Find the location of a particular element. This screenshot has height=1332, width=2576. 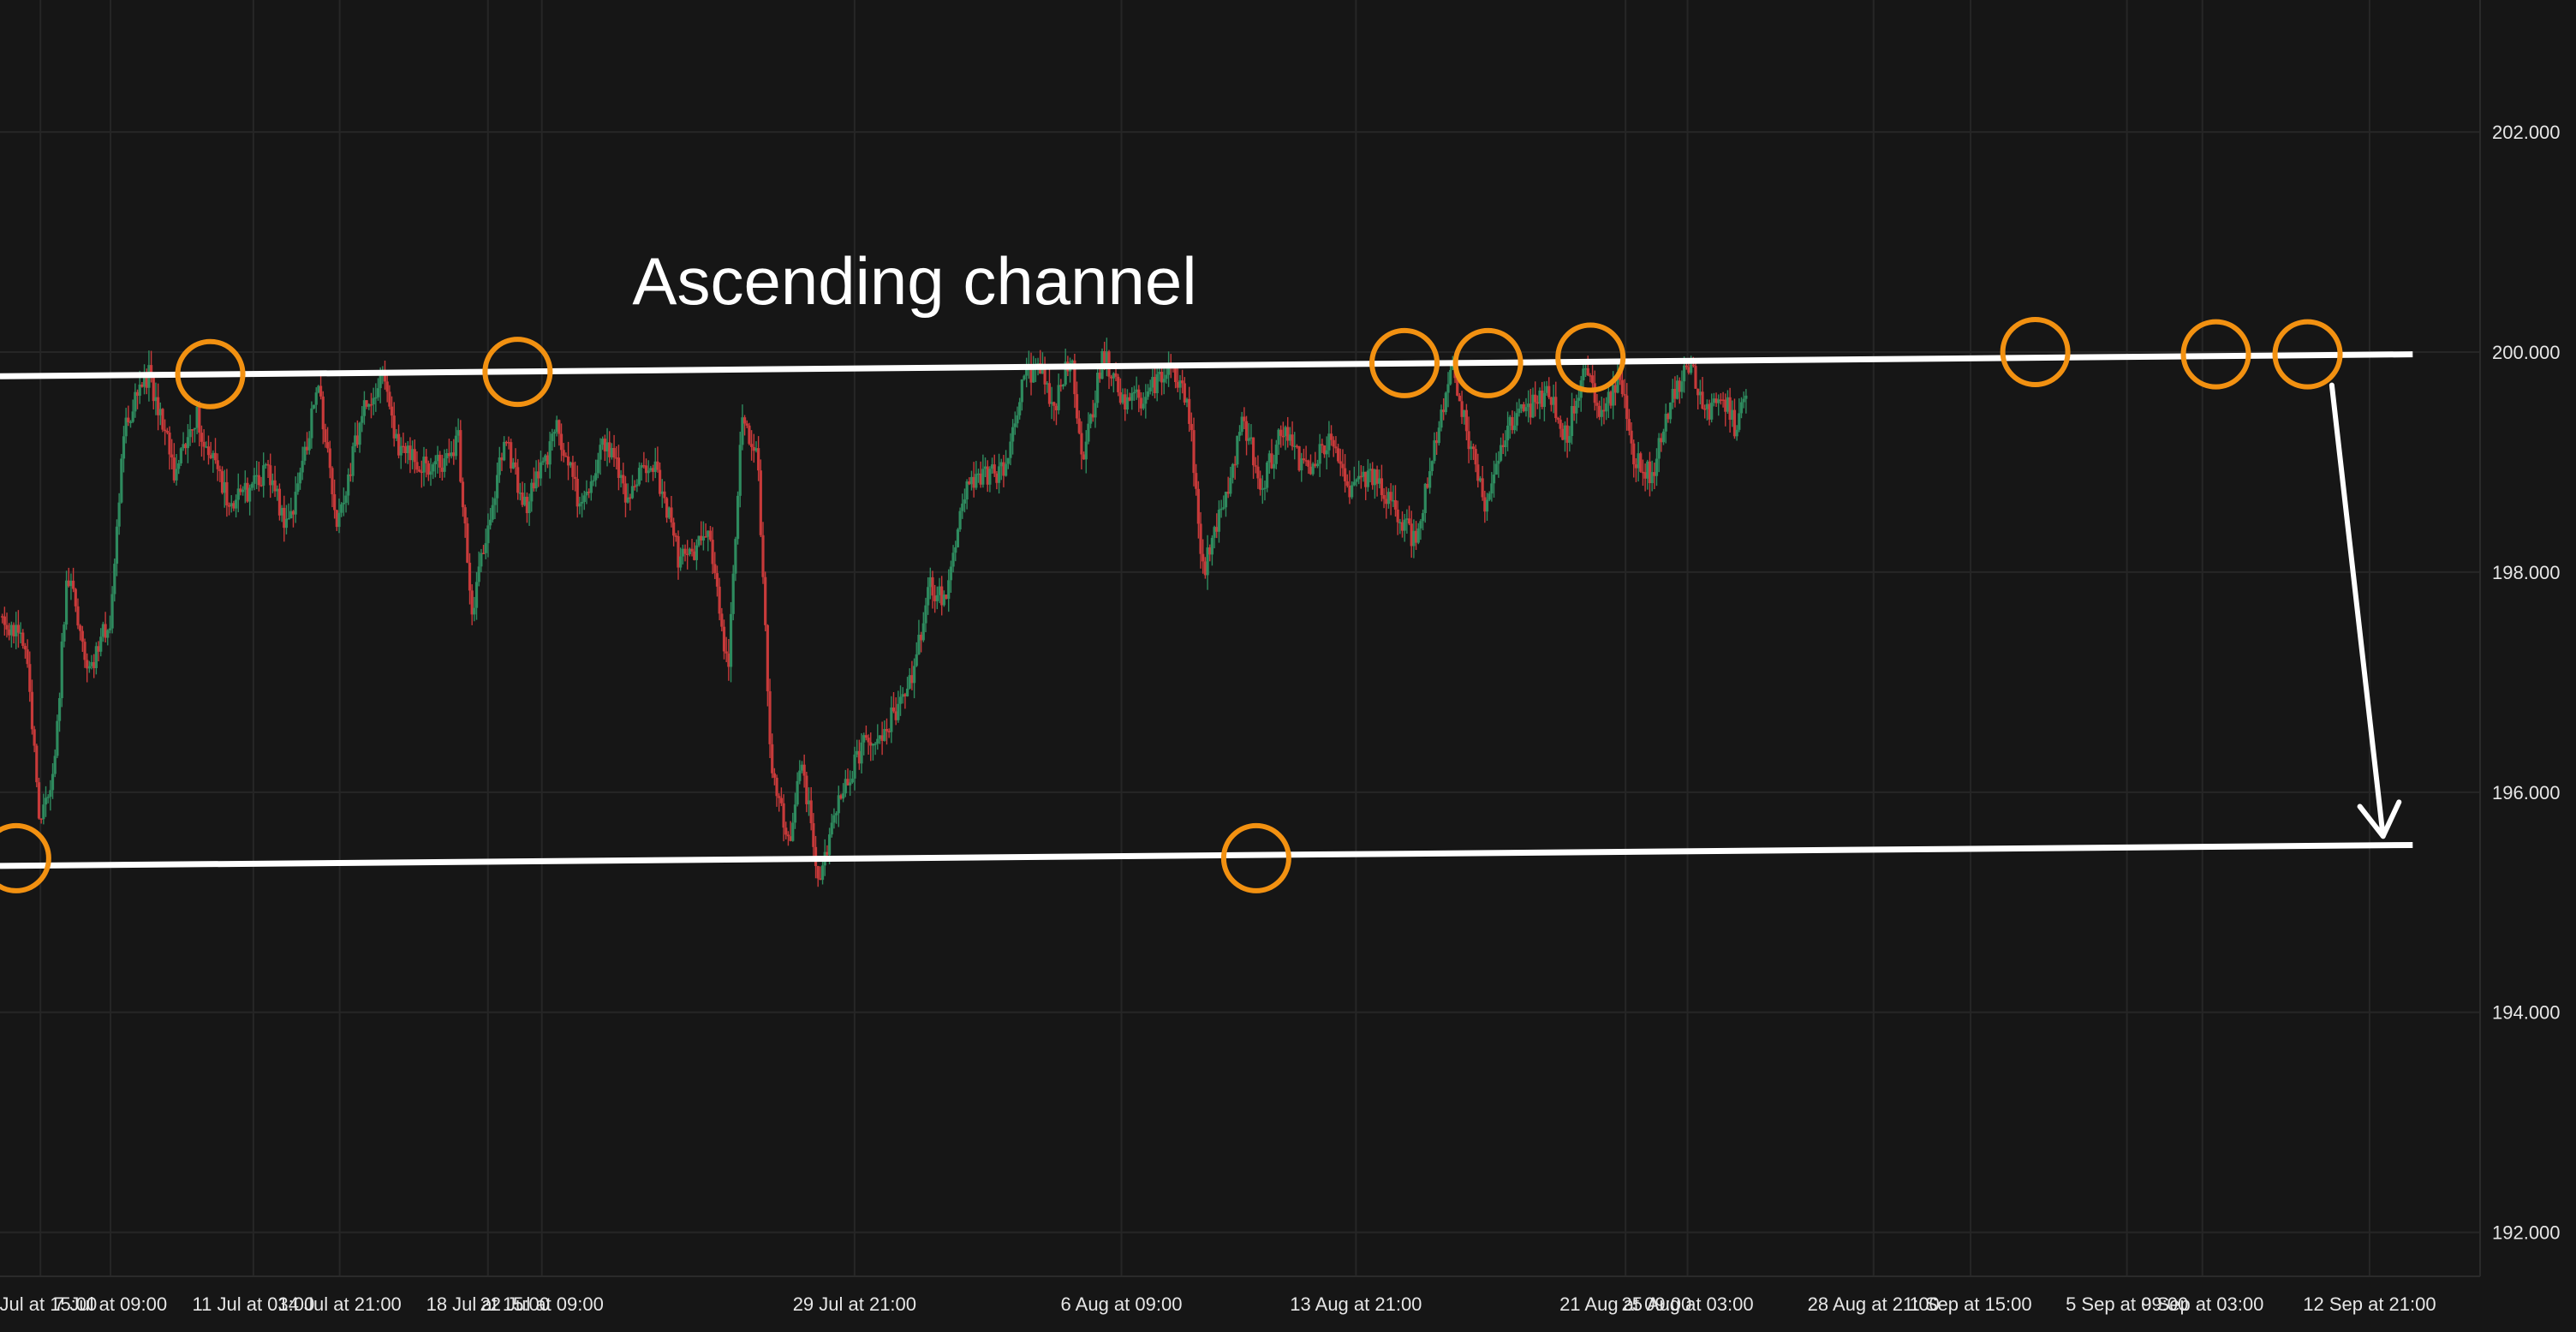

y-tick-label: 198.000 is located at coordinates (2526, 572).